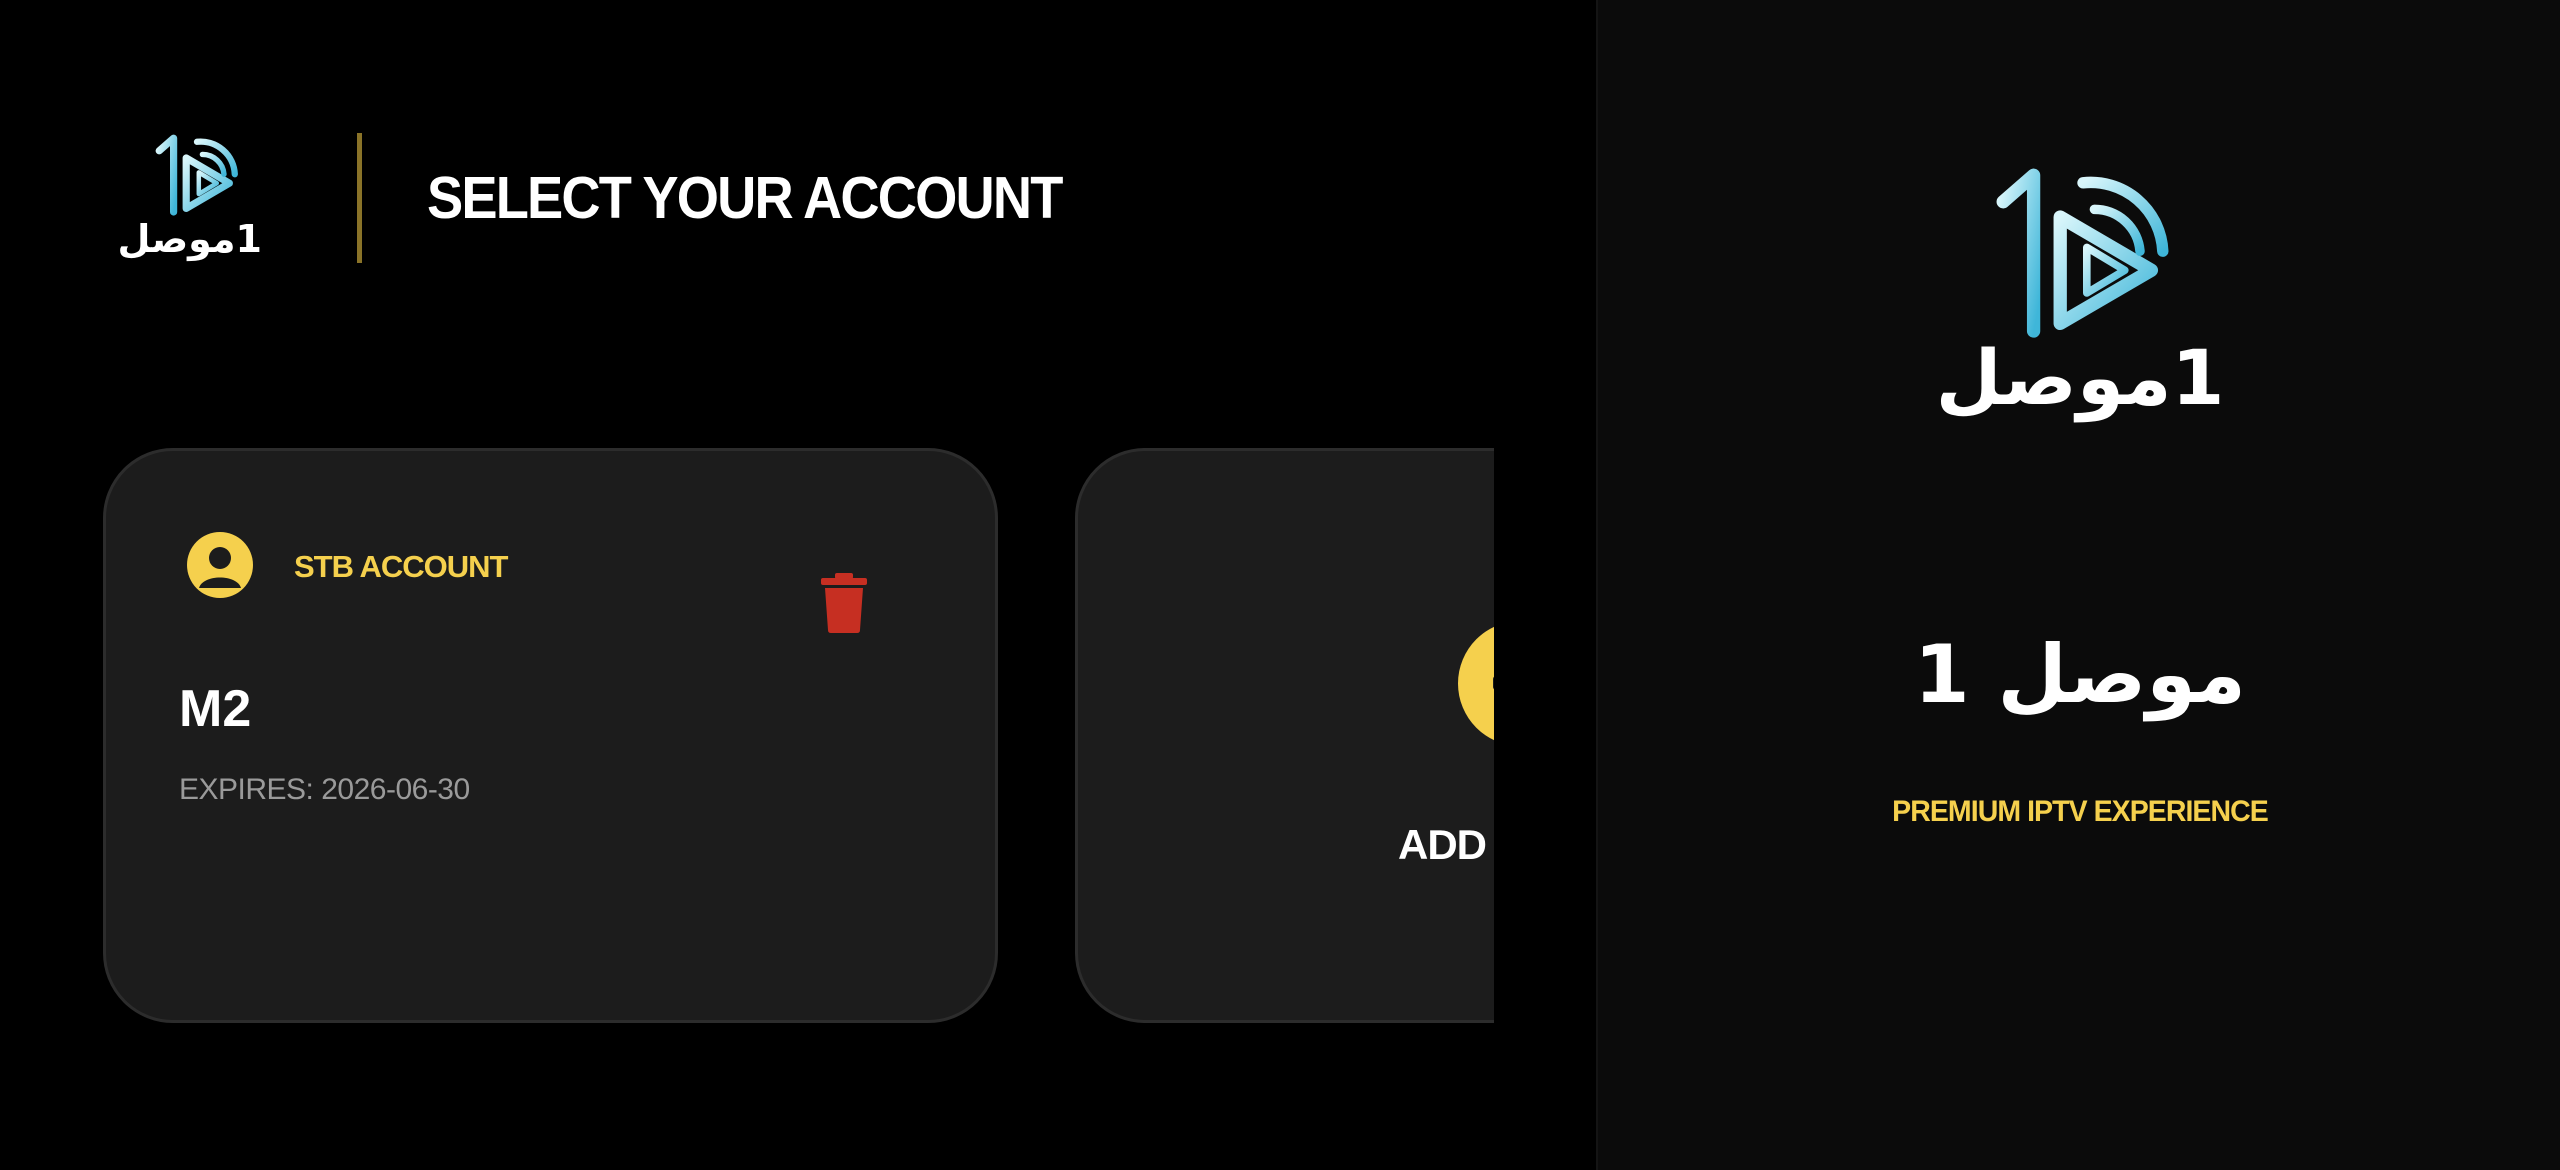 The height and width of the screenshot is (1170, 2560). I want to click on add-account-label: ADD N, so click(1446, 844).